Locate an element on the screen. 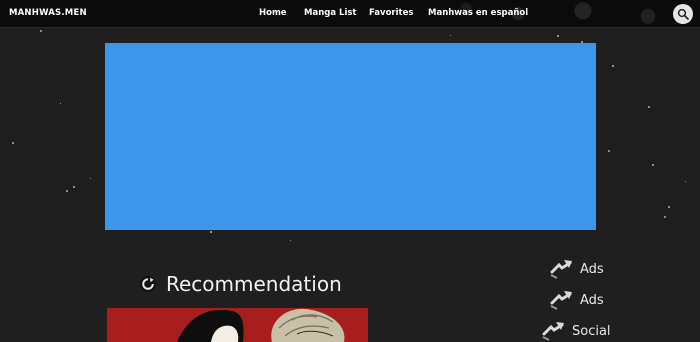  nav-manhwas-espanol: Manhwas en español is located at coordinates (478, 13).